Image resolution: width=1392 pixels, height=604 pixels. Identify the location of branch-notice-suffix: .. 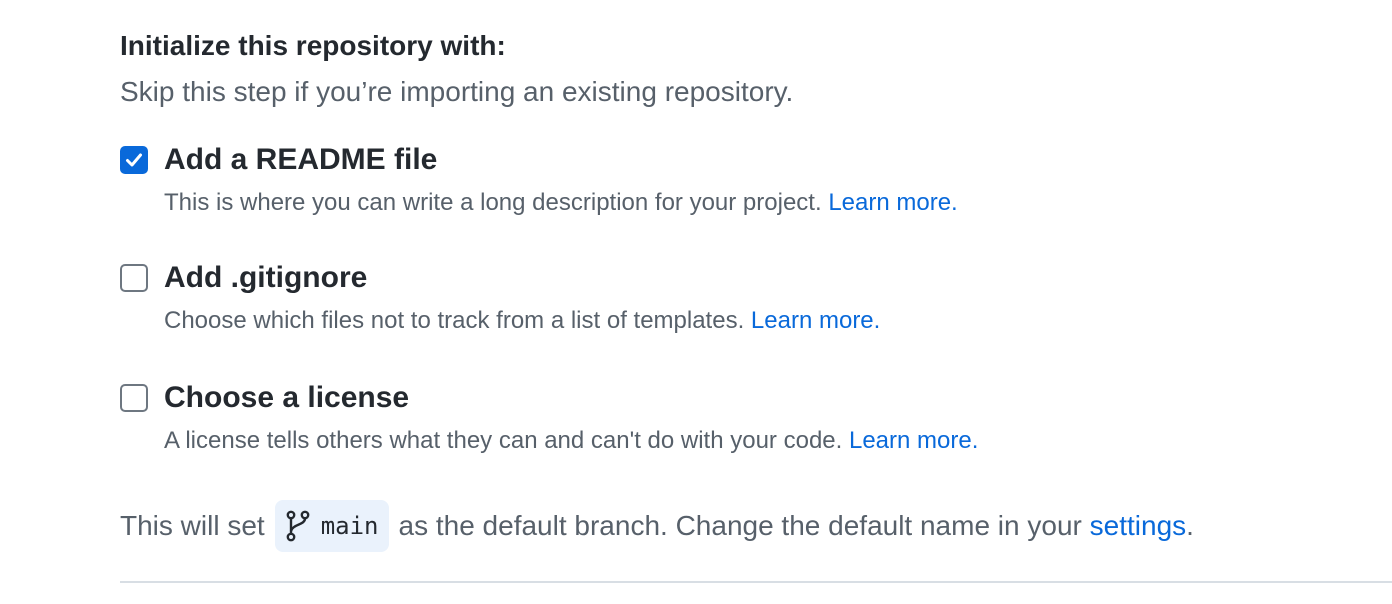
(1190, 525).